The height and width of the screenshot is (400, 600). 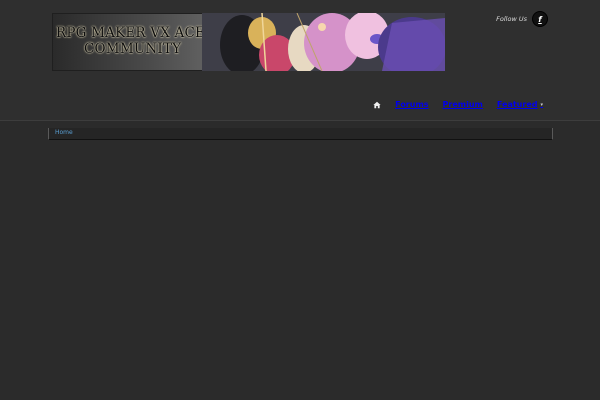 I want to click on site-banner-logo: RPG MAKER VX ACE COMMUNITY, so click(x=248, y=42).